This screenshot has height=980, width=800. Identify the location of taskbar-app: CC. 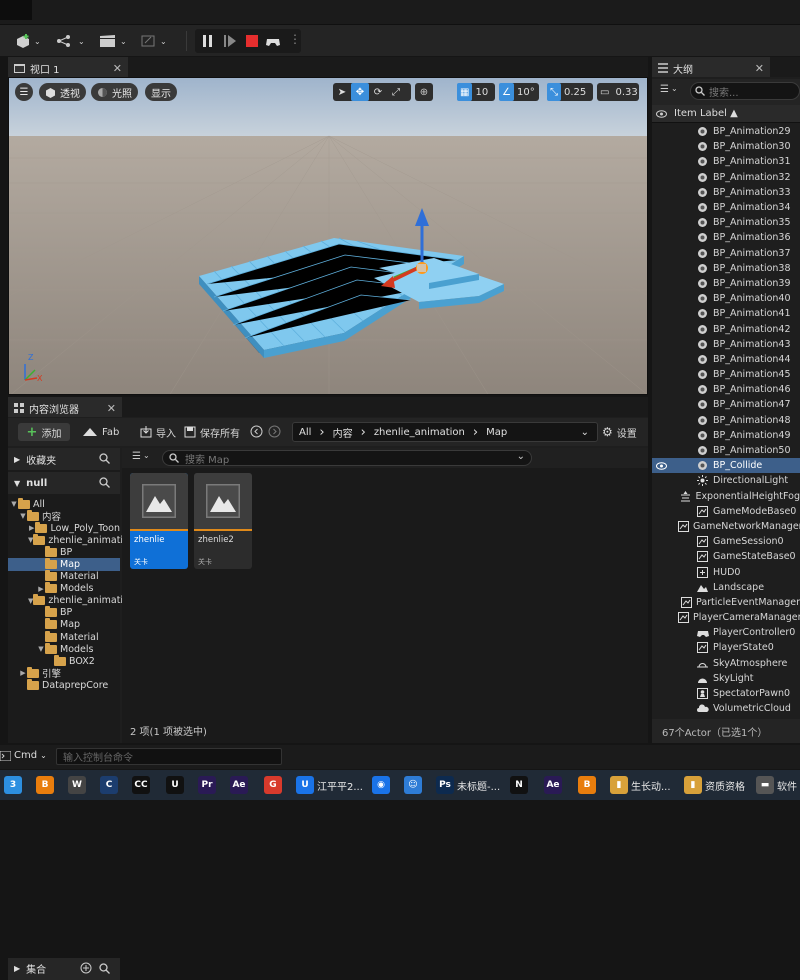
(141, 785).